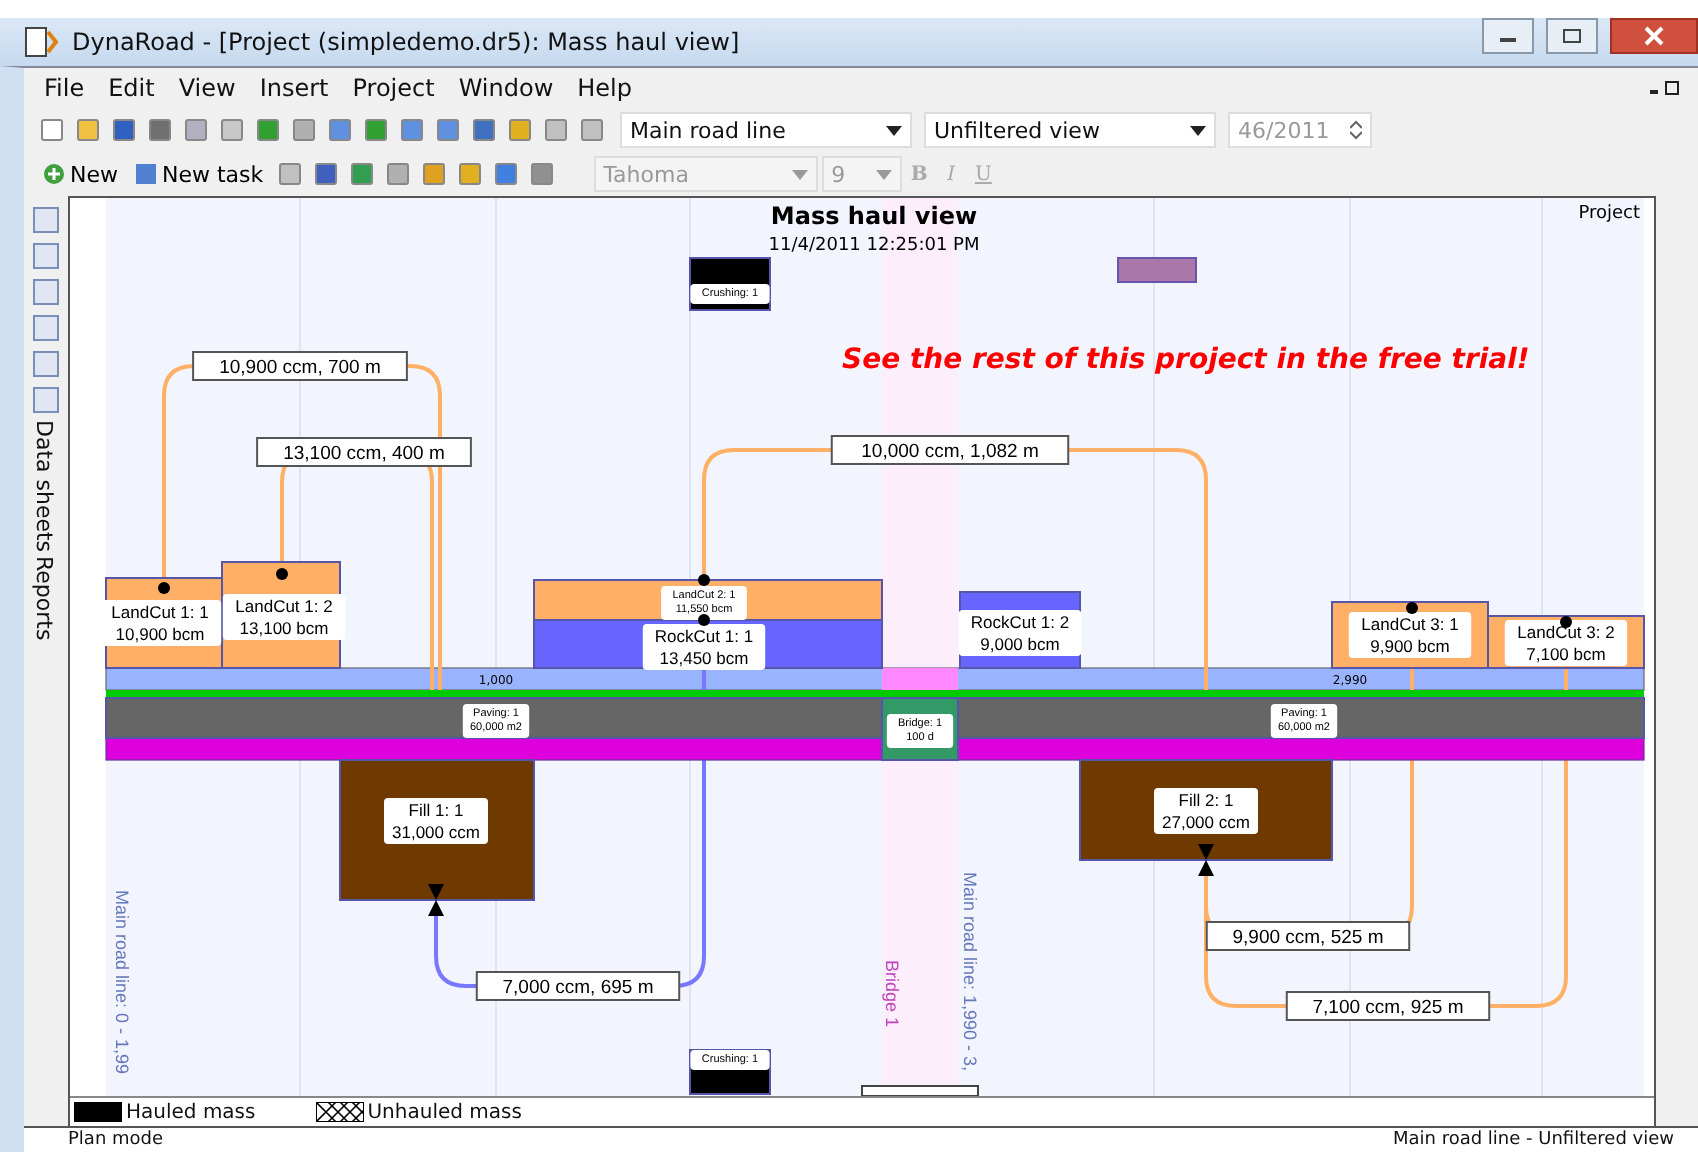  What do you see at coordinates (300, 366) in the screenshot?
I see `haul-label: 10,900 ccm, 700 m` at bounding box center [300, 366].